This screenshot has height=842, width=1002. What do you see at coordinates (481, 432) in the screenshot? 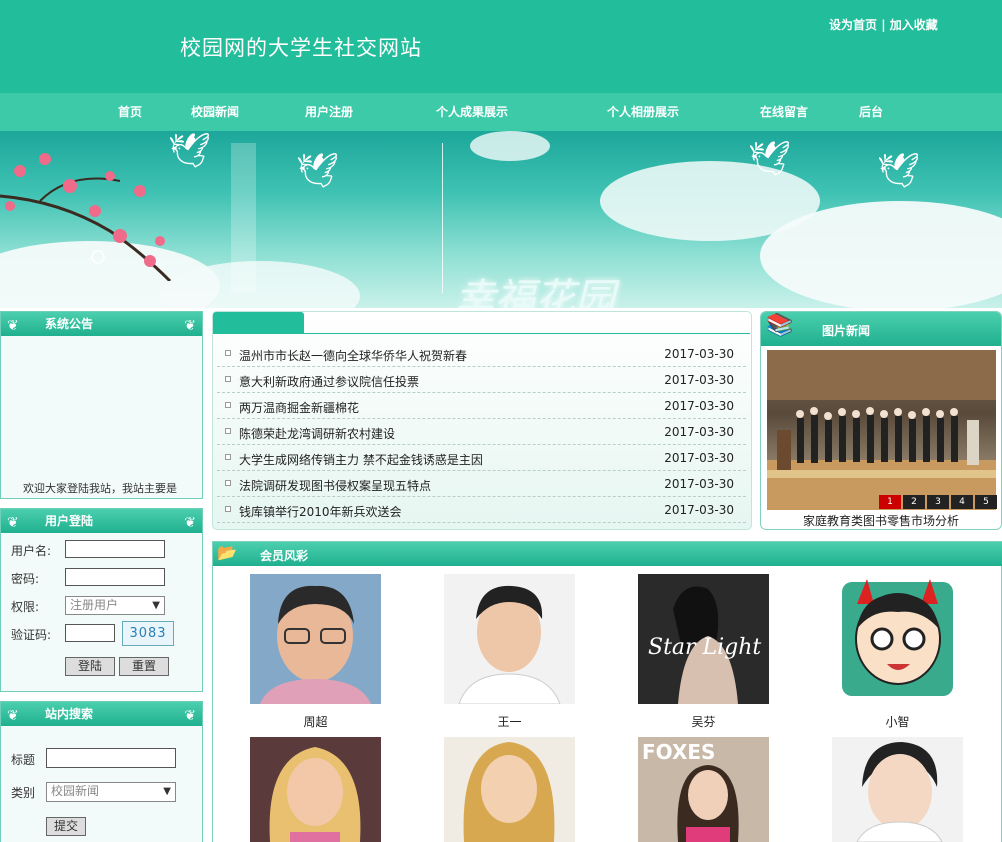
I see `news-row: 陈德荣赴龙湾调研新农村建设 2017-03-30` at bounding box center [481, 432].